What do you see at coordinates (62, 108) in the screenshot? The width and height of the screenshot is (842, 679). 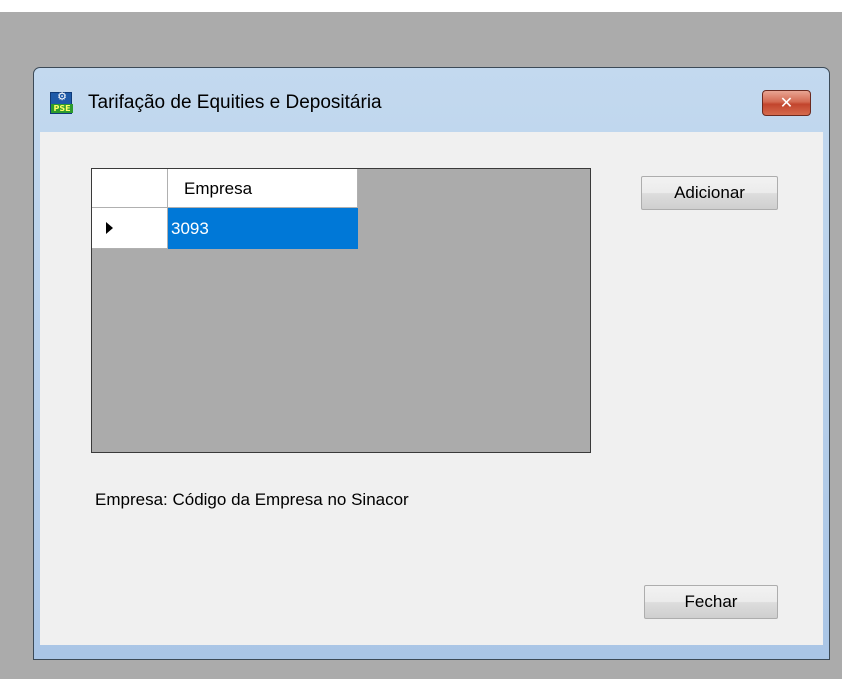 I see `pse-icon-label: PSE` at bounding box center [62, 108].